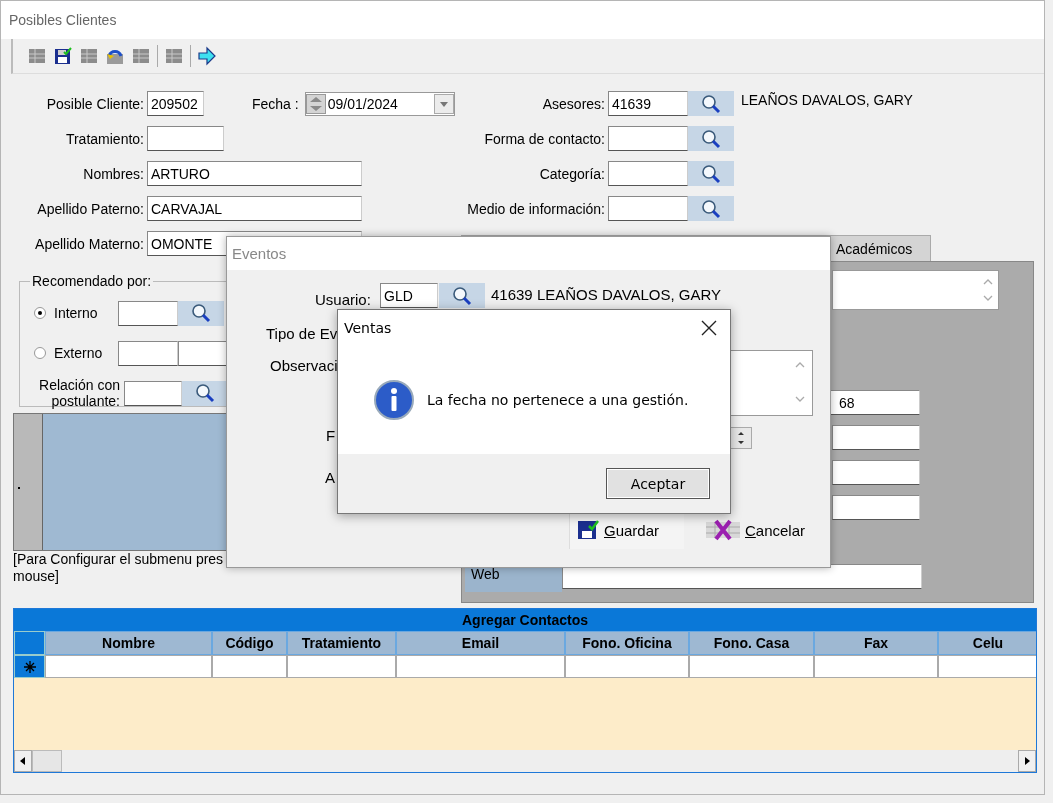 This screenshot has width=1053, height=803. What do you see at coordinates (606, 294) in the screenshot?
I see `user-name: 41639 LEAÑOS DAVALOS, GARY` at bounding box center [606, 294].